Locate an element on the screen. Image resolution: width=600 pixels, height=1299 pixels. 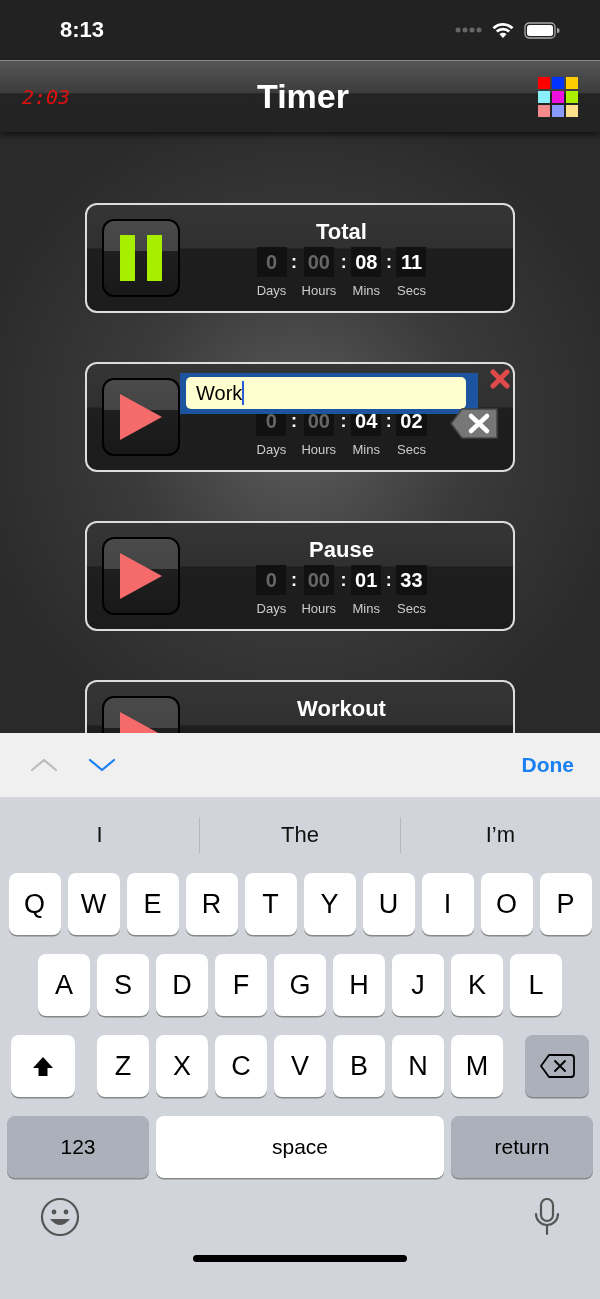
return-key: return is located at coordinates (522, 1147).